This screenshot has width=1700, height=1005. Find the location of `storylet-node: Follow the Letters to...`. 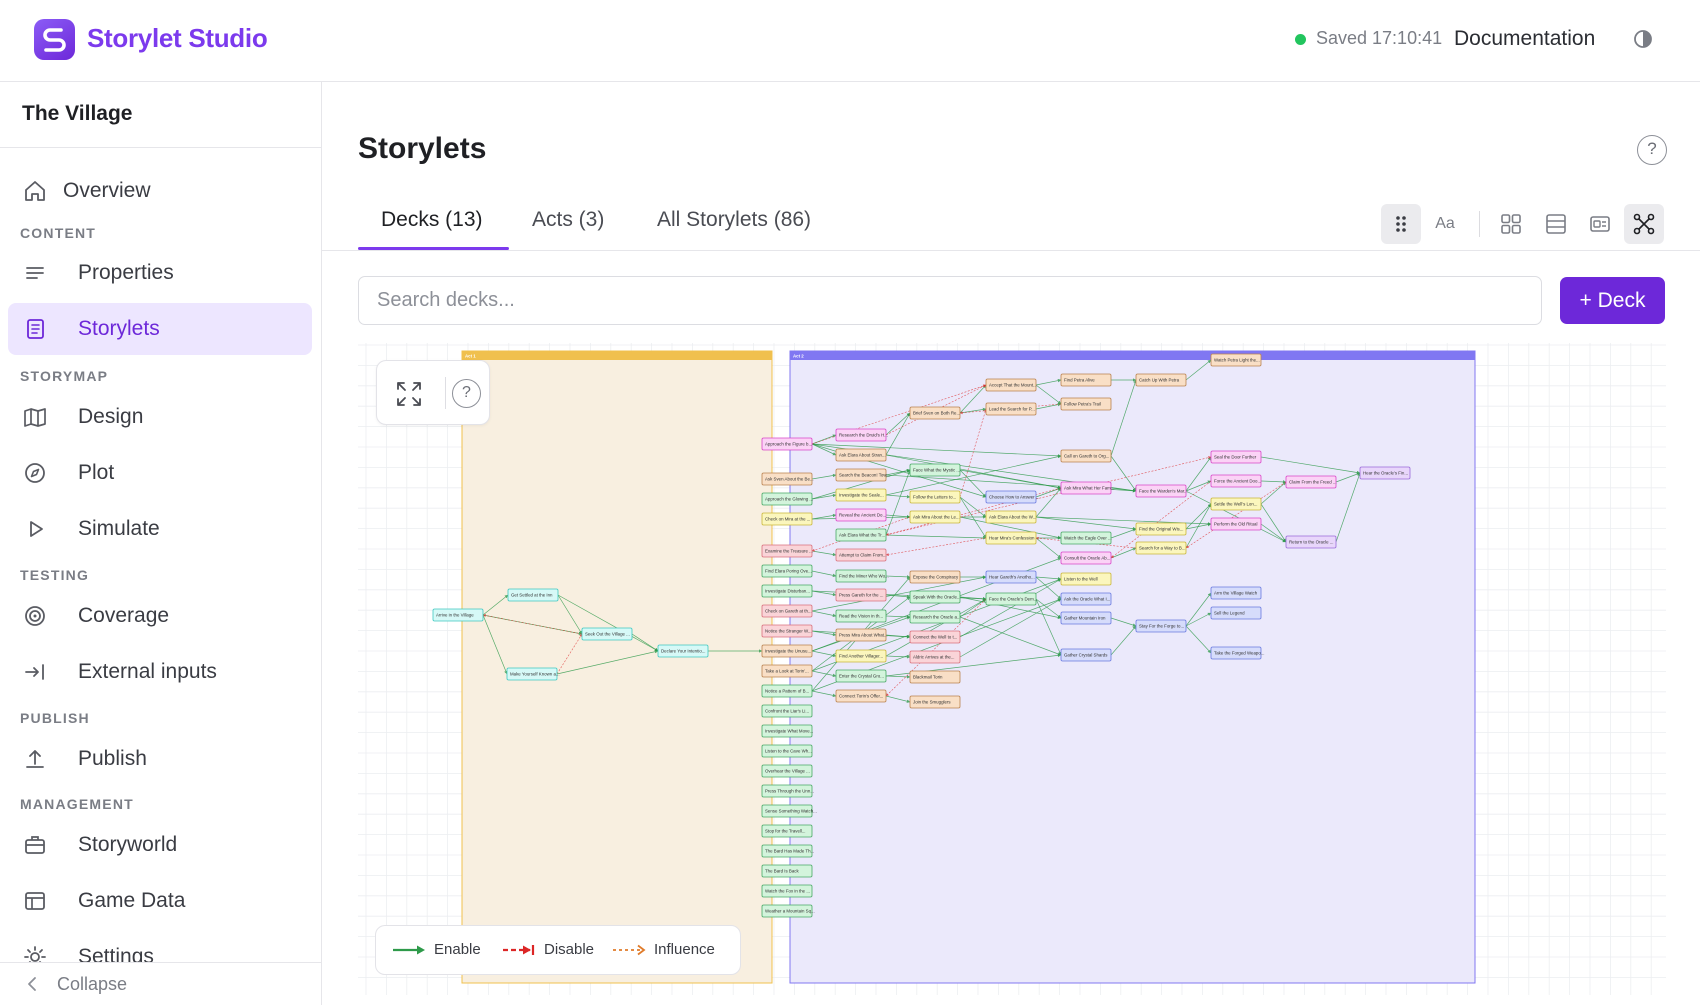

storylet-node: Follow the Letters to... is located at coordinates (935, 497).